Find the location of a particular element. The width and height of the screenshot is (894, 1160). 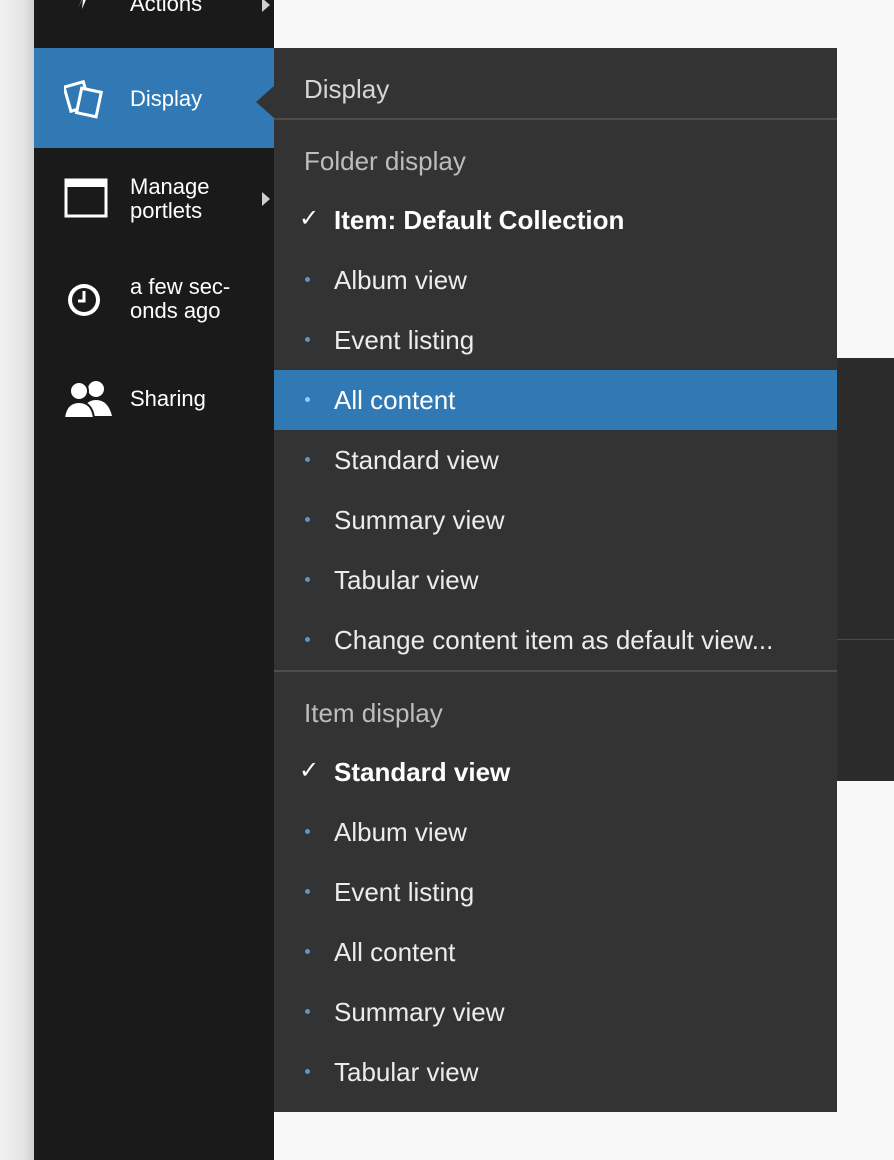

menu-item-default-collection: ✓ Item: Default Collection is located at coordinates (555, 220).